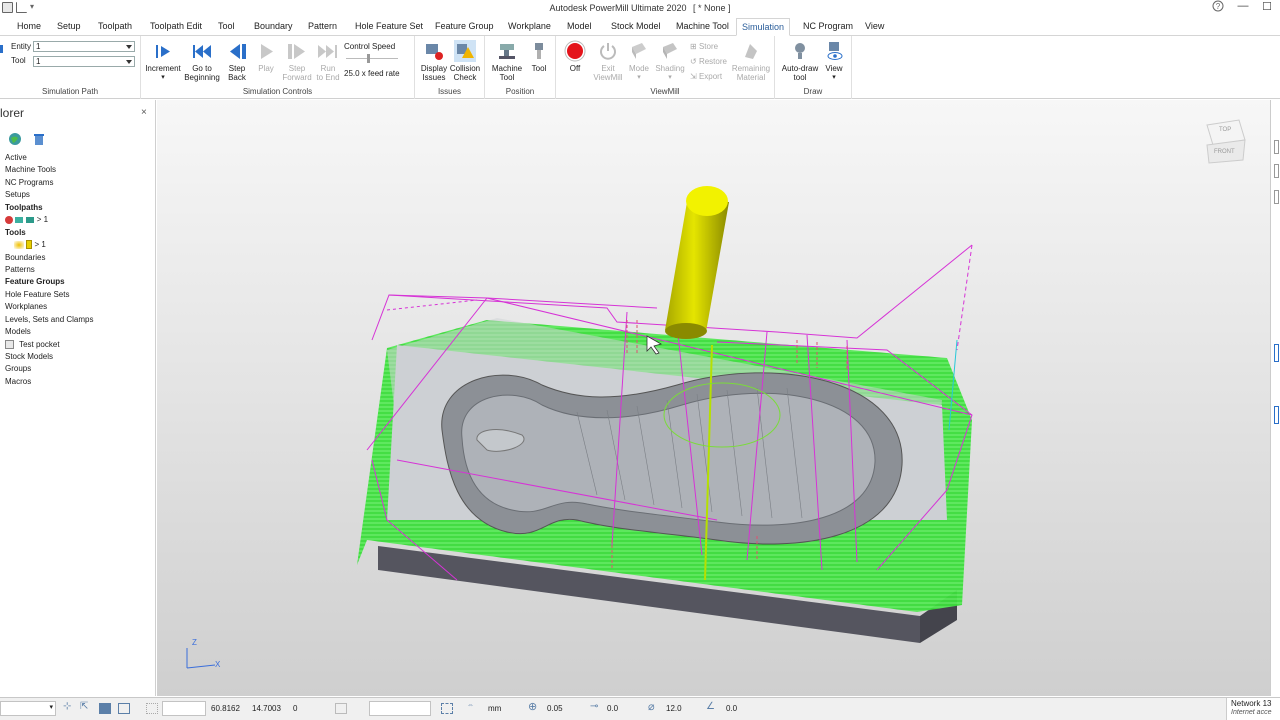 The height and width of the screenshot is (720, 1280). What do you see at coordinates (273, 26) in the screenshot?
I see `tab-boundary: Boundary` at bounding box center [273, 26].